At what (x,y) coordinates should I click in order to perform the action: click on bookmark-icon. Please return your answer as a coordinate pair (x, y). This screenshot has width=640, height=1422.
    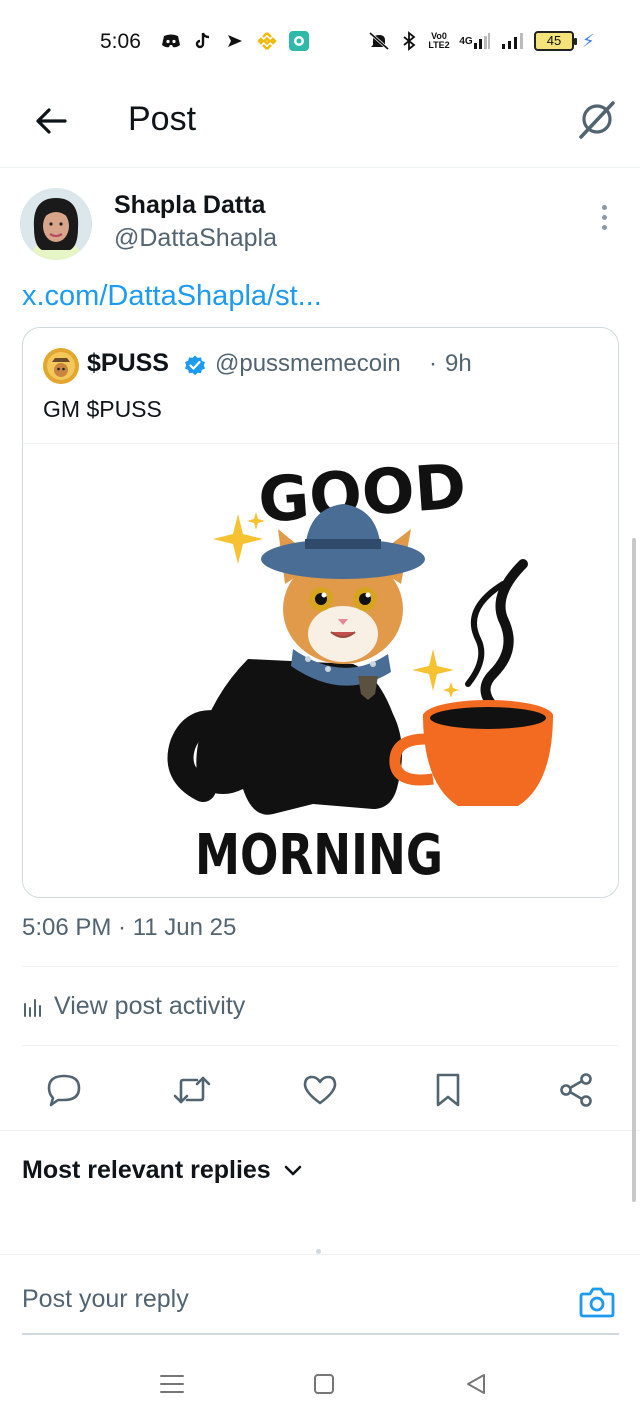
    Looking at the image, I should click on (448, 1090).